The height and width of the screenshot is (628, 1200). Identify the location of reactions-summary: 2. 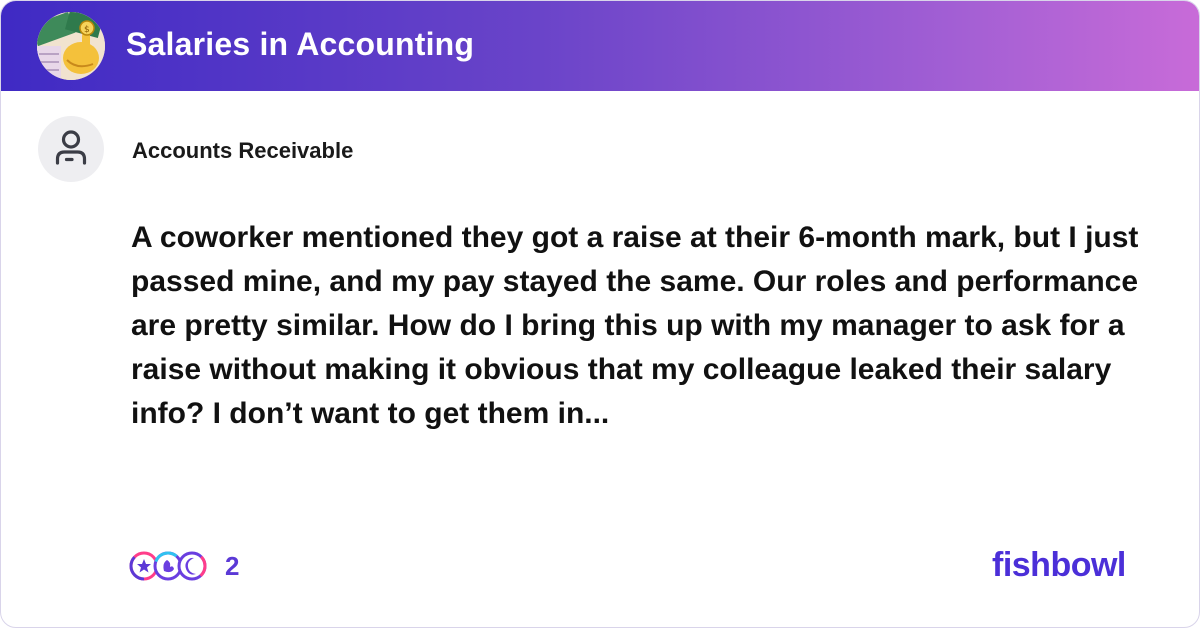
(184, 566).